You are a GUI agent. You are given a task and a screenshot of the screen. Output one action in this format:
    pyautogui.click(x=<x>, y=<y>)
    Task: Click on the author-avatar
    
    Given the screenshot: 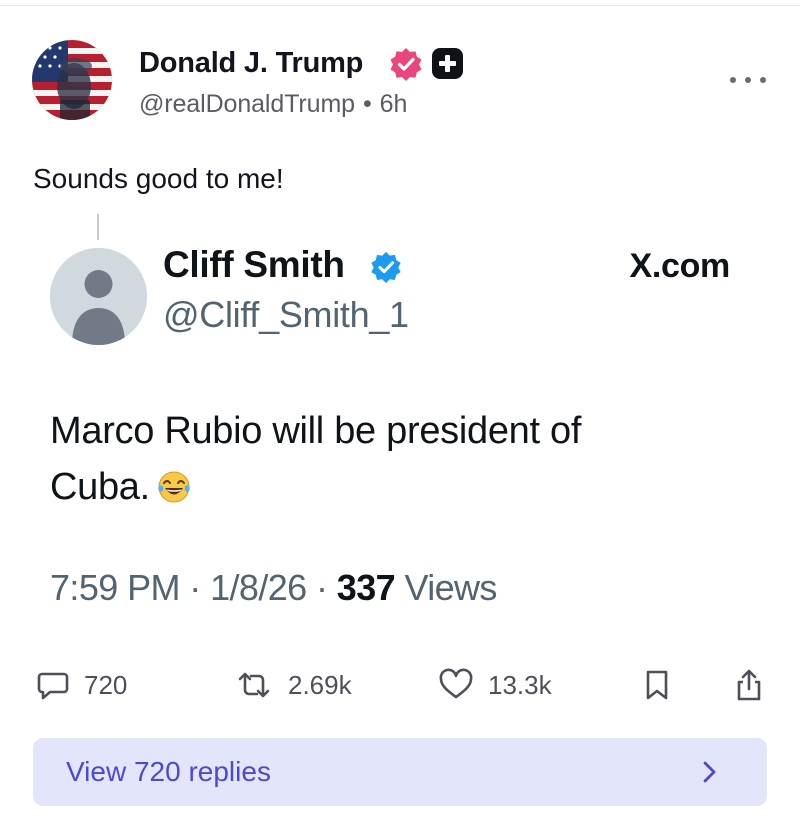 What is the action you would take?
    pyautogui.click(x=72, y=80)
    